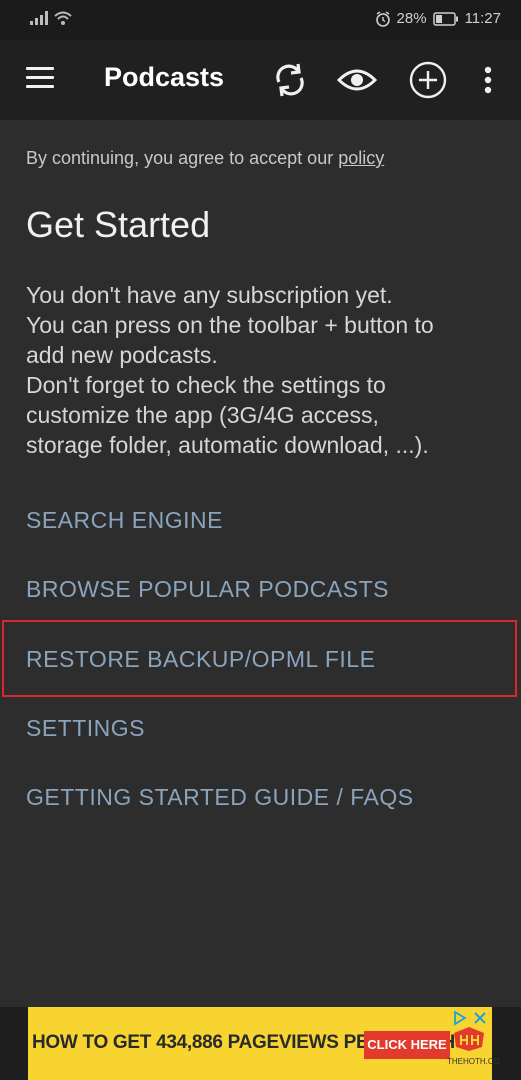 Image resolution: width=521 pixels, height=1080 pixels. I want to click on status-right: 28% 11:27, so click(438, 19).